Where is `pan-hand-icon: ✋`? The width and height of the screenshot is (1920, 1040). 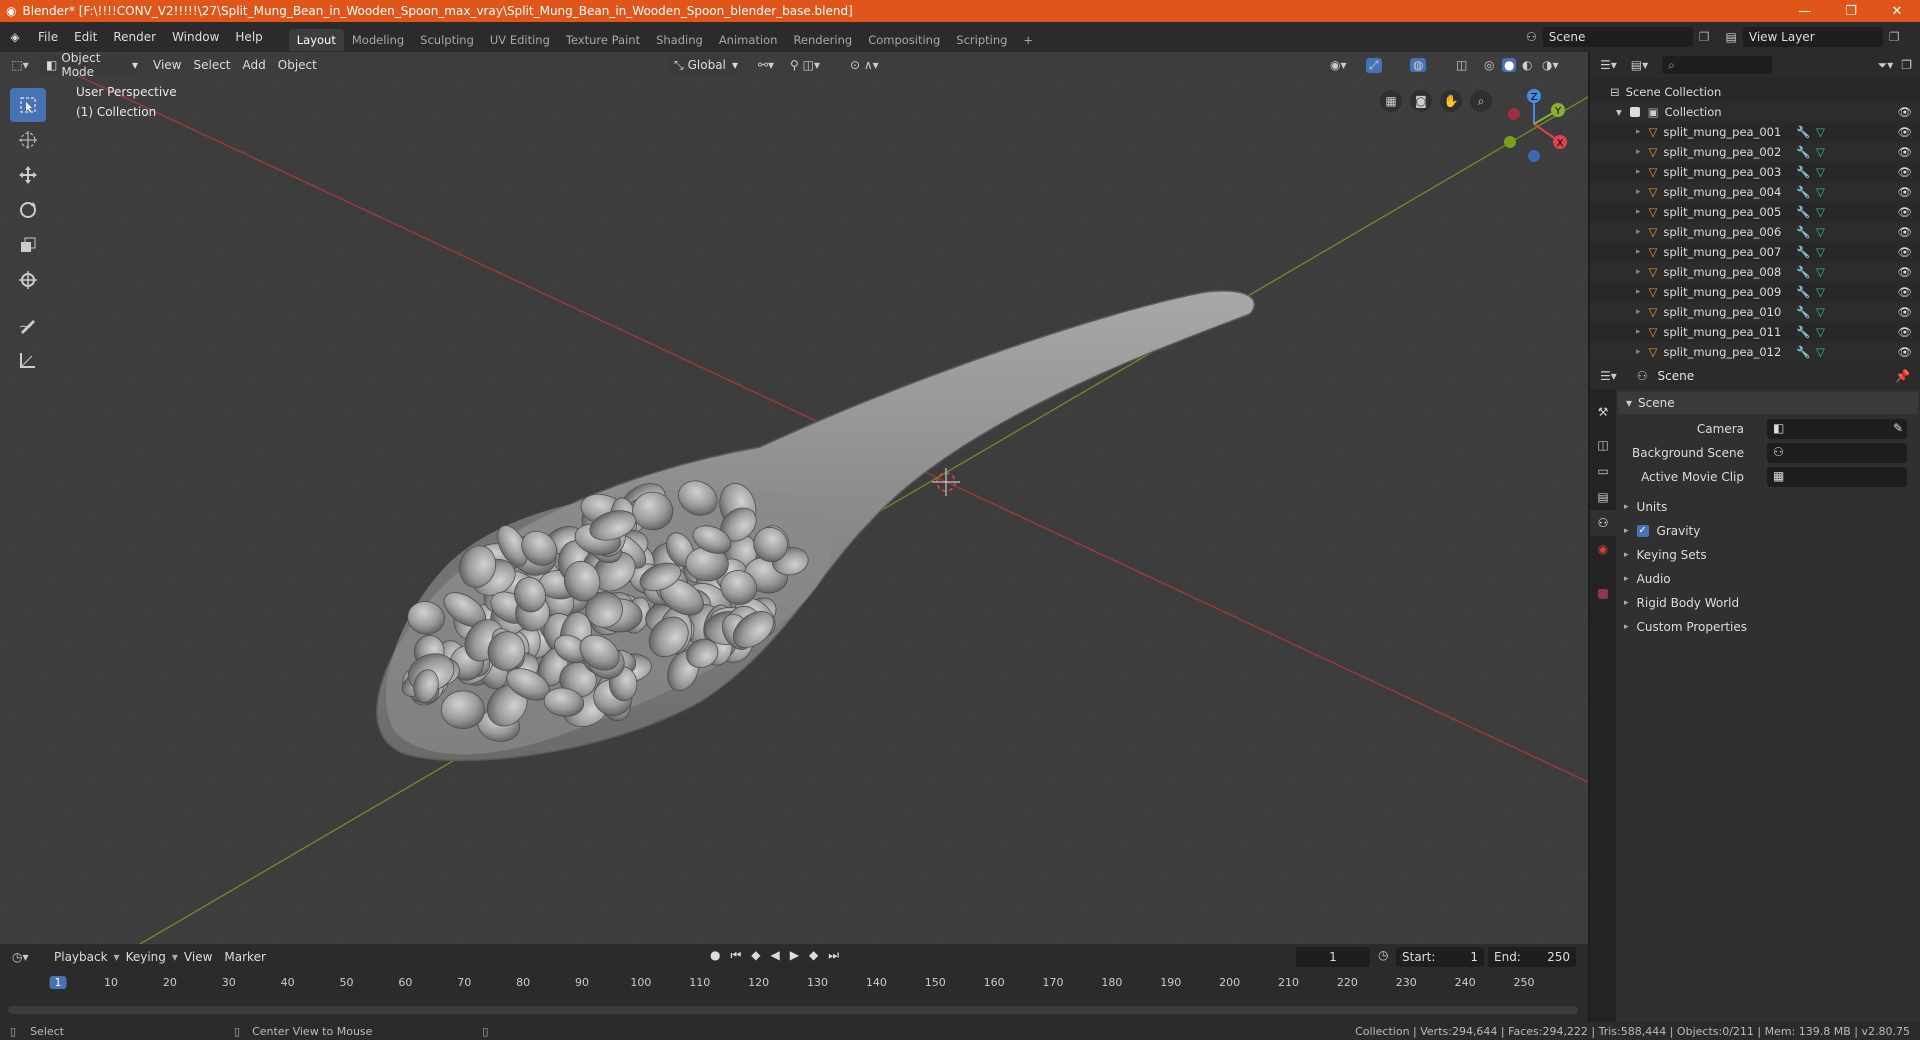
pan-hand-icon: ✋ is located at coordinates (1451, 101).